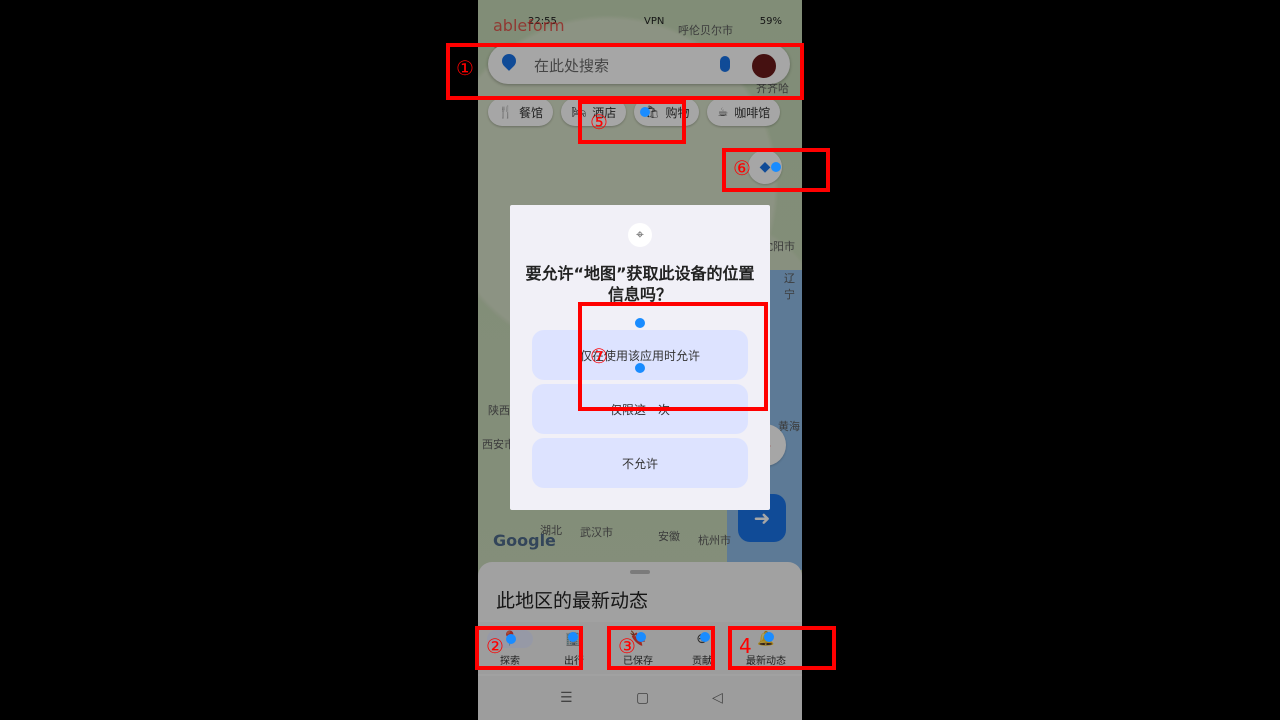 The height and width of the screenshot is (720, 1280). What do you see at coordinates (495, 646) in the screenshot?
I see `annotation-number-2: ②` at bounding box center [495, 646].